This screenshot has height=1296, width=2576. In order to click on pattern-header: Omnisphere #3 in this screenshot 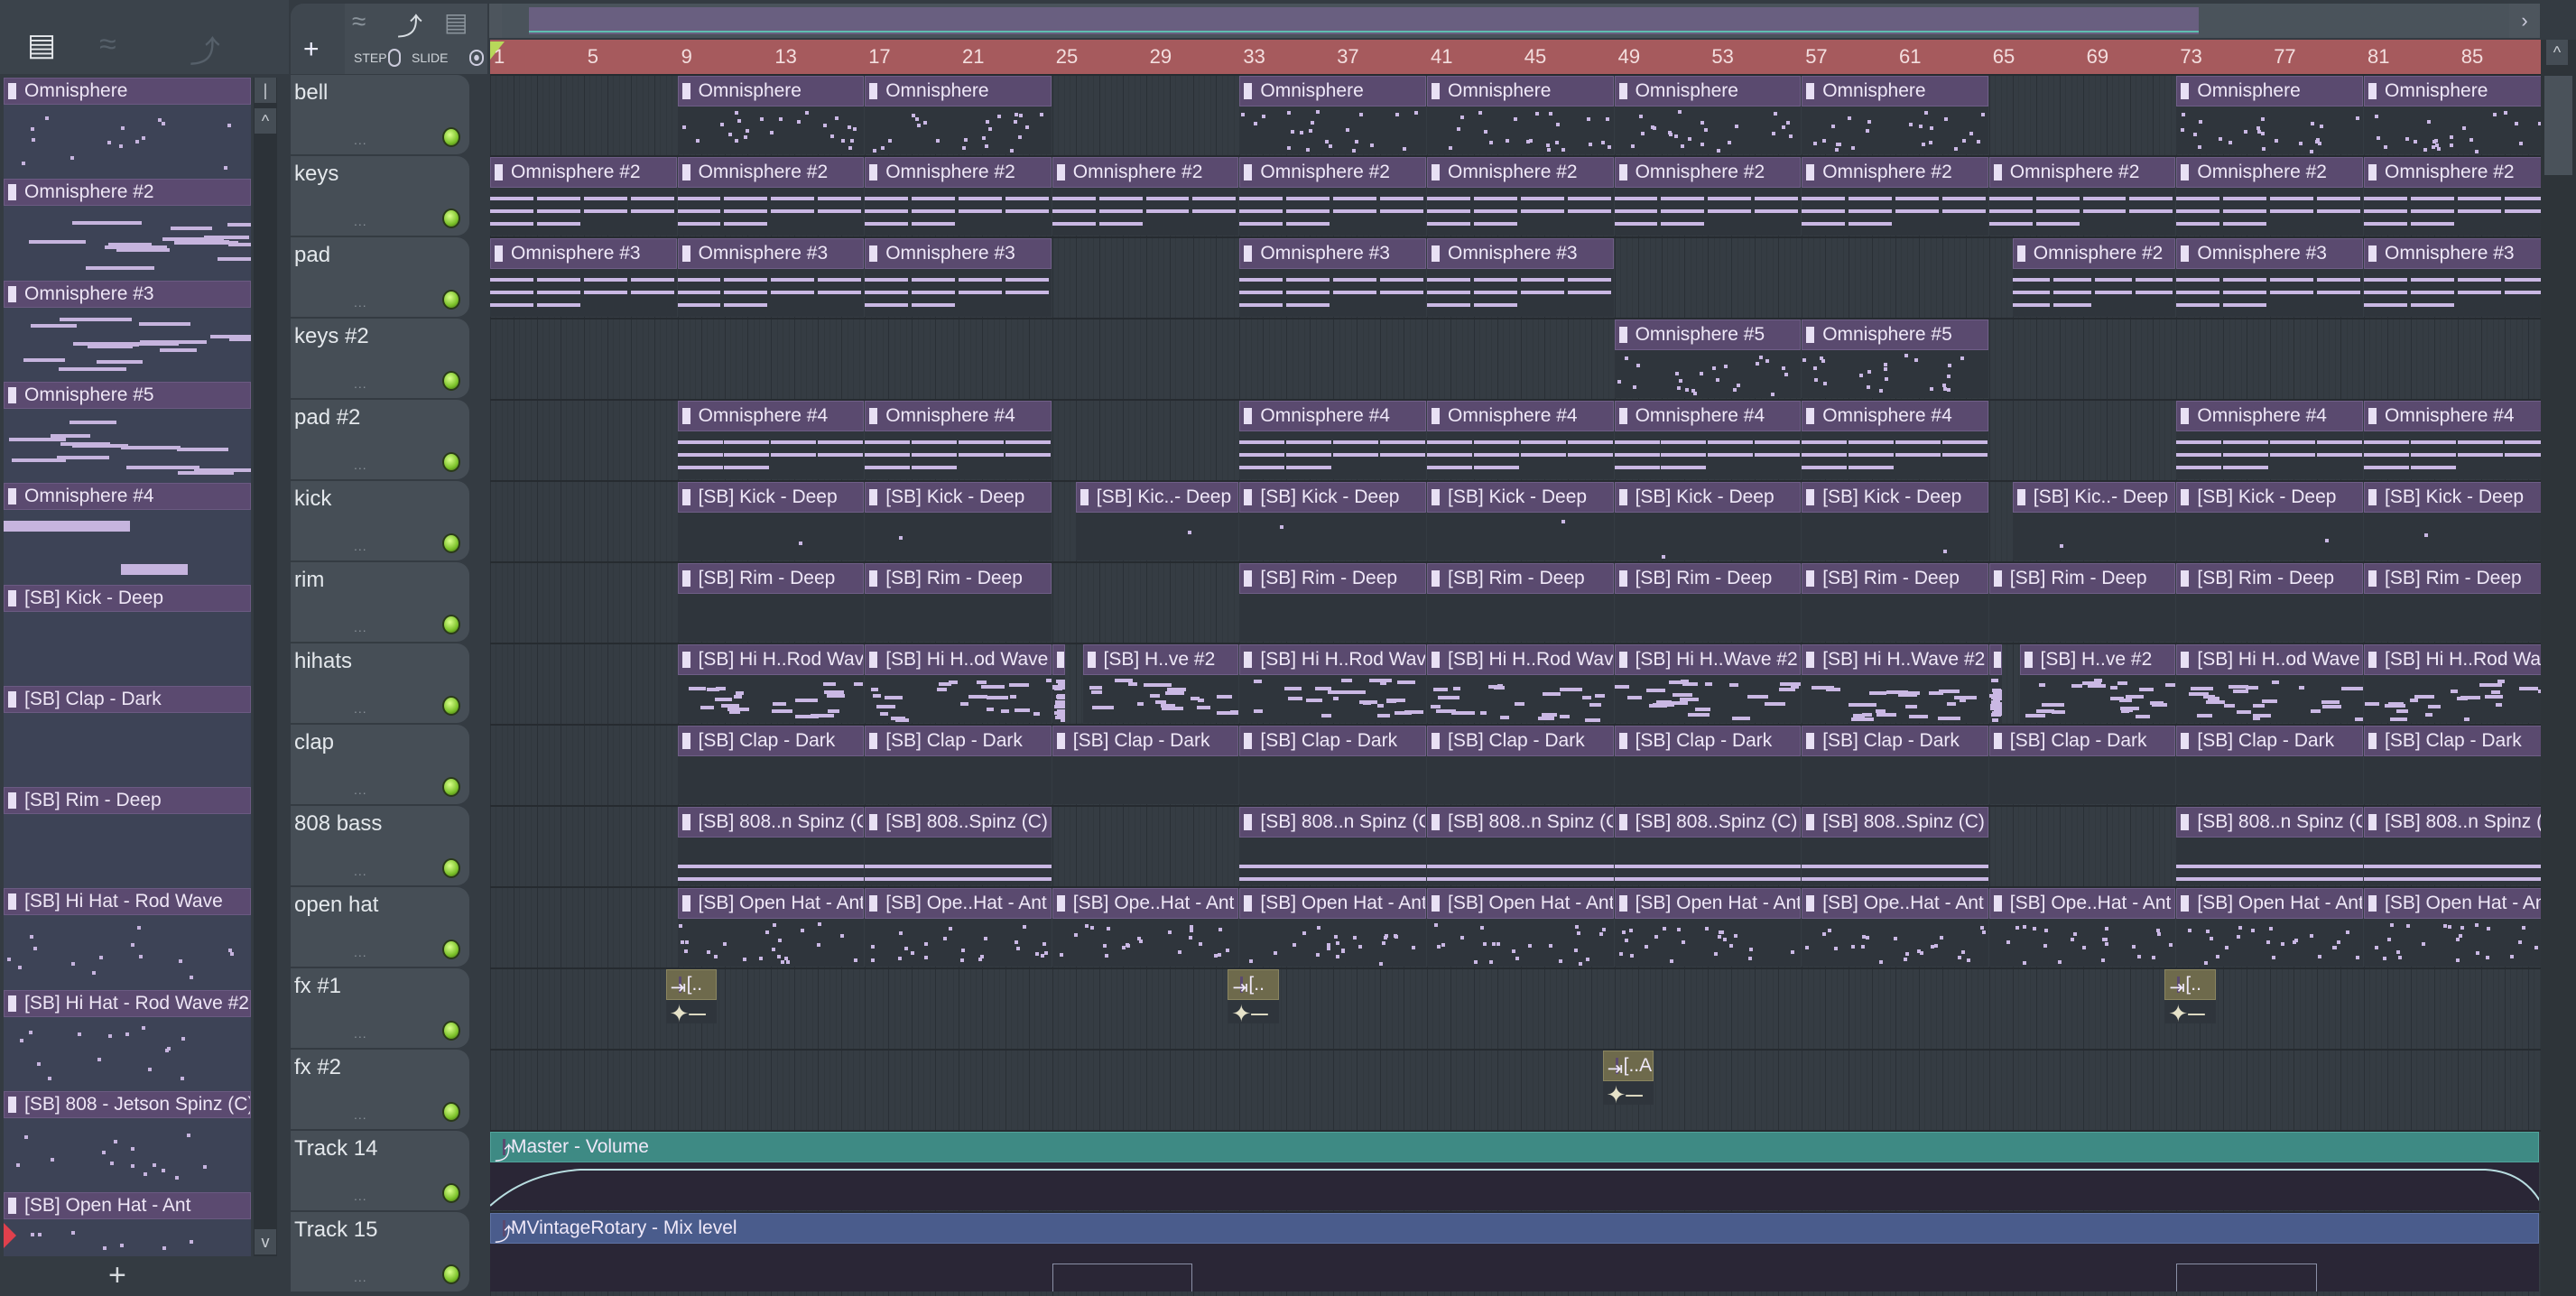, I will do `click(127, 294)`.